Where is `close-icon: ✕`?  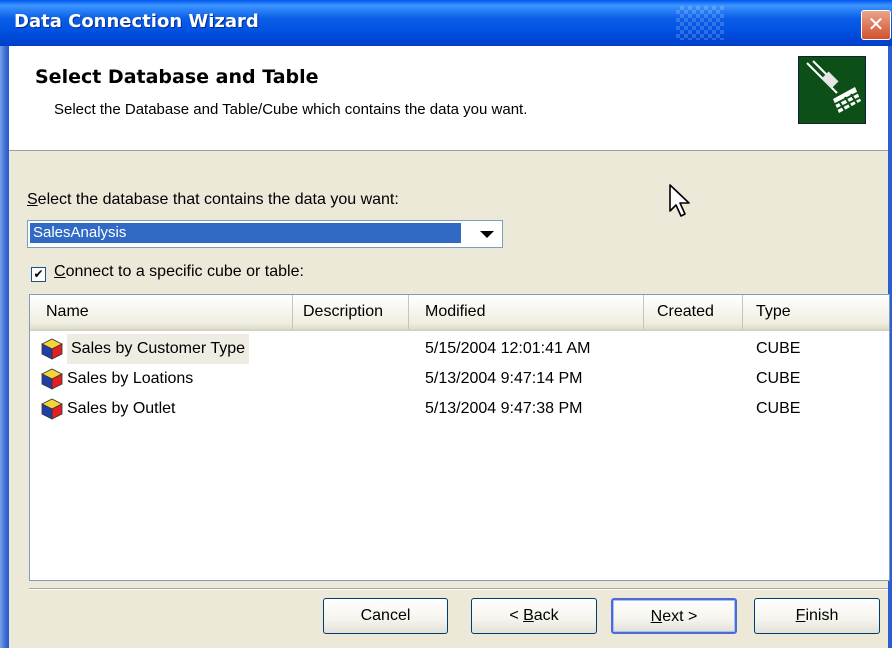
close-icon: ✕ is located at coordinates (876, 24).